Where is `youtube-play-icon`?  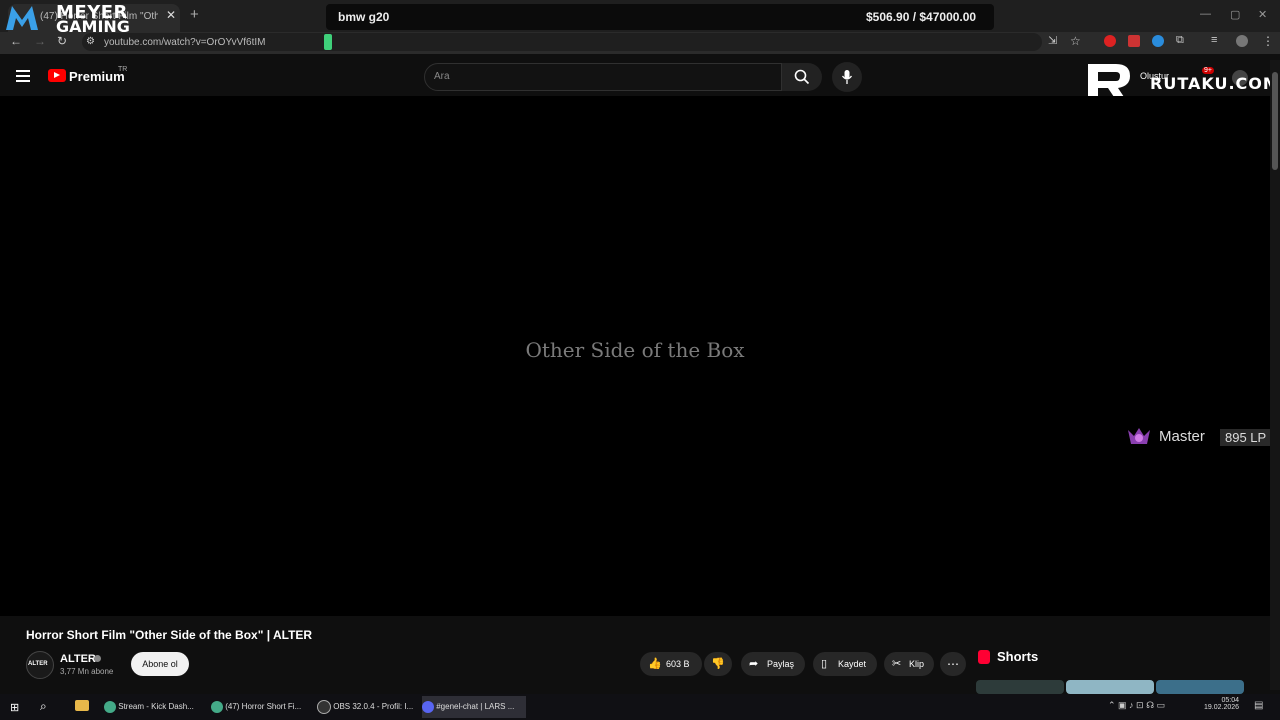
youtube-play-icon is located at coordinates (57, 75).